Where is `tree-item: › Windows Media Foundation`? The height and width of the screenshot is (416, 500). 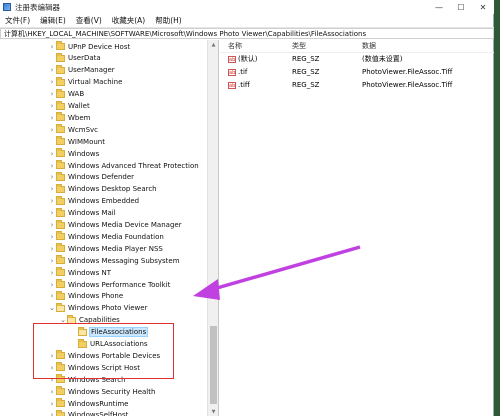
tree-item: › Windows Media Foundation is located at coordinates (106, 236).